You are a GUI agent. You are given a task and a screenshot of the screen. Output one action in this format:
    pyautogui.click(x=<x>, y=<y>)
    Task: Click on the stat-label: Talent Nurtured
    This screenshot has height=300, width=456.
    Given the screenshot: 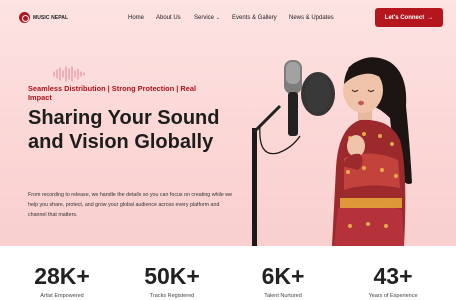 What is the action you would take?
    pyautogui.click(x=283, y=296)
    